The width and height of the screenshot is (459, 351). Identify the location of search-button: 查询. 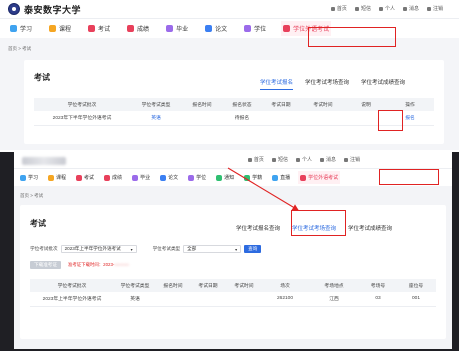
(253, 249).